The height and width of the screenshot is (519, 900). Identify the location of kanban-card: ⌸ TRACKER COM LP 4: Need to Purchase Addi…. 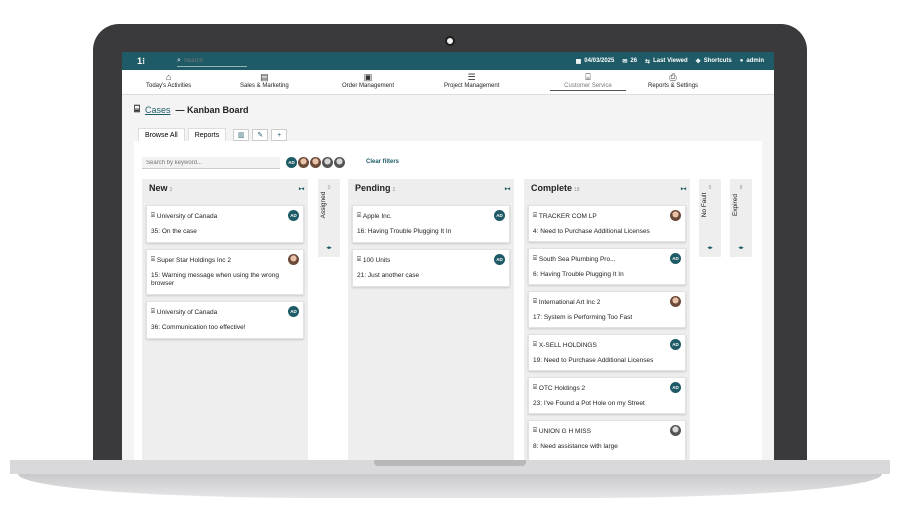
(607, 223).